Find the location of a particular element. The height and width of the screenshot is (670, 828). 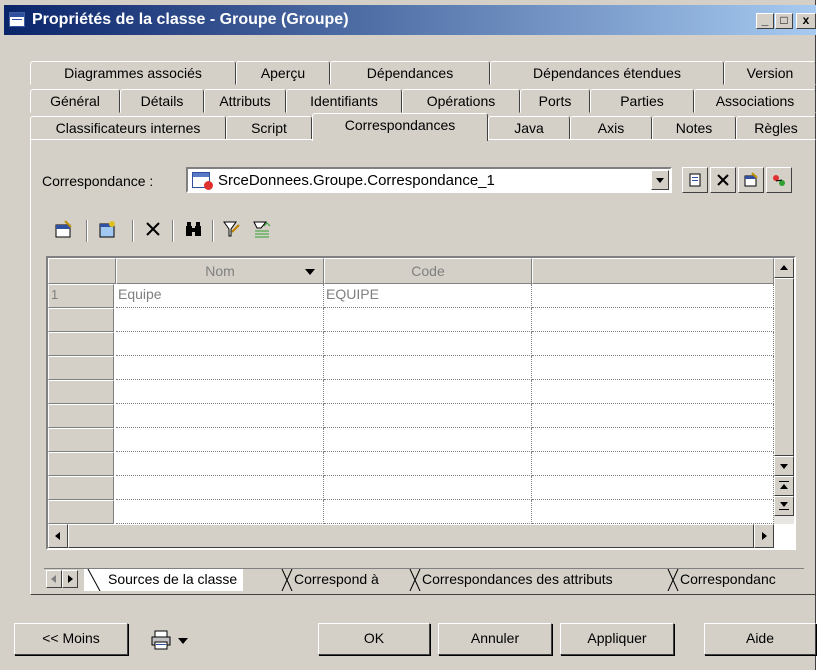

close-button: x is located at coordinates (806, 21).